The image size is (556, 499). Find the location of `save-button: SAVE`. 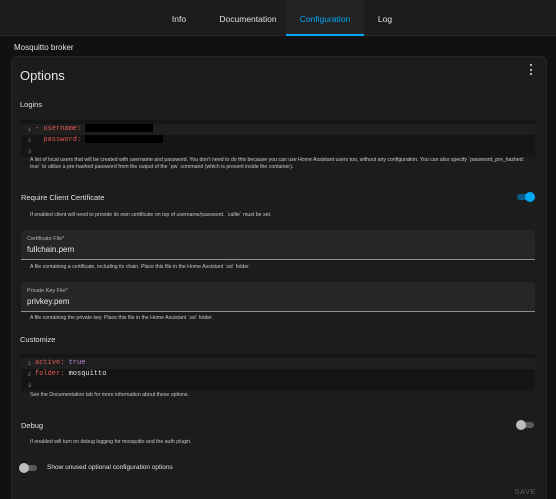

save-button: SAVE is located at coordinates (525, 491).